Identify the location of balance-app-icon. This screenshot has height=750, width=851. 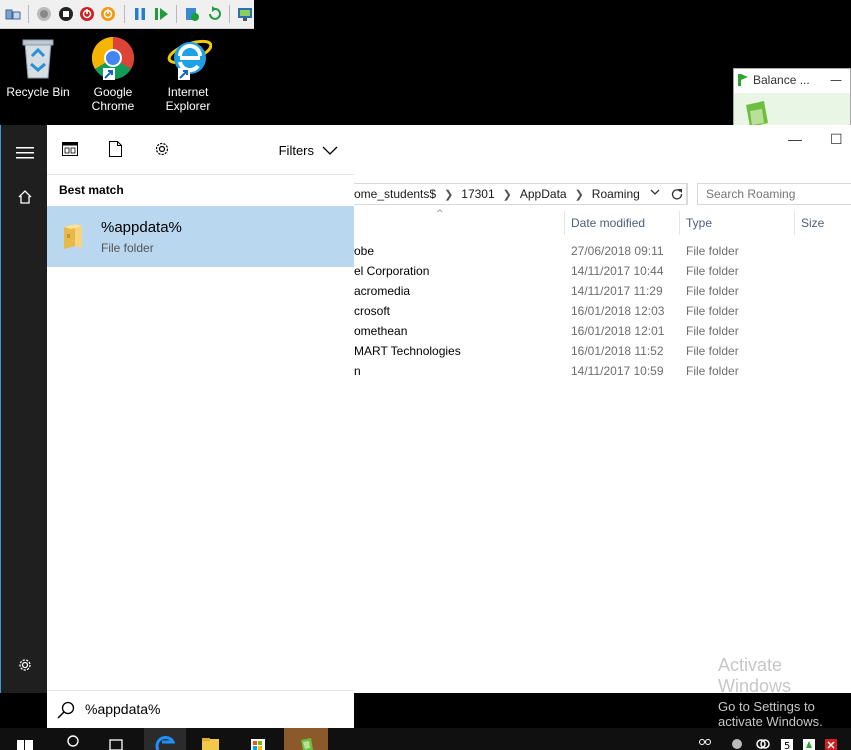
(307, 744).